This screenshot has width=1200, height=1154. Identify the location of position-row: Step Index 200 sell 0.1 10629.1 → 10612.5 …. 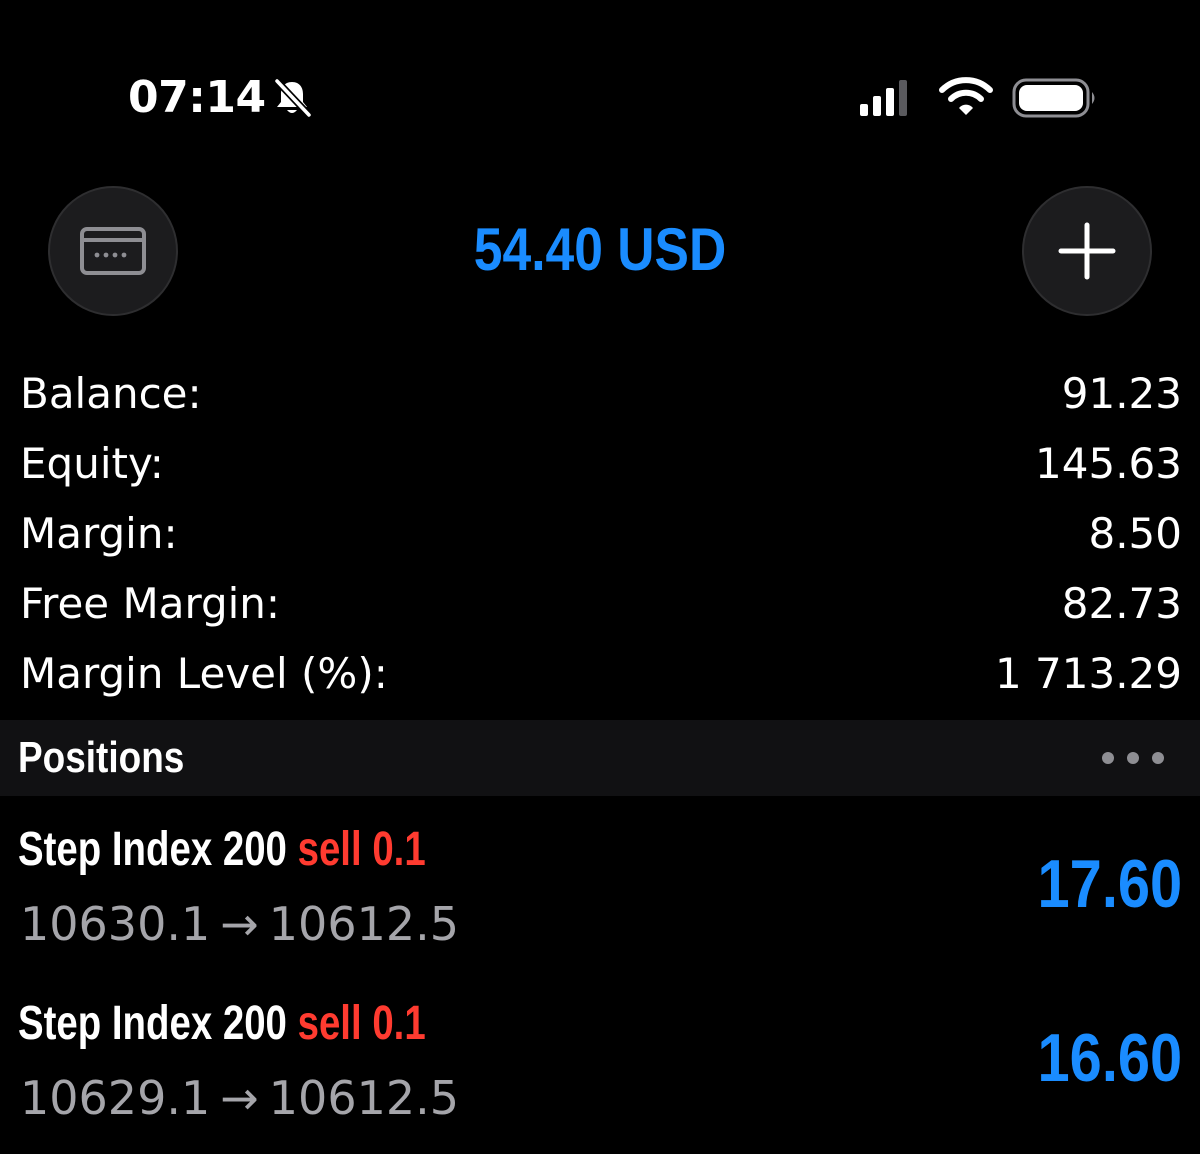
(600, 1069).